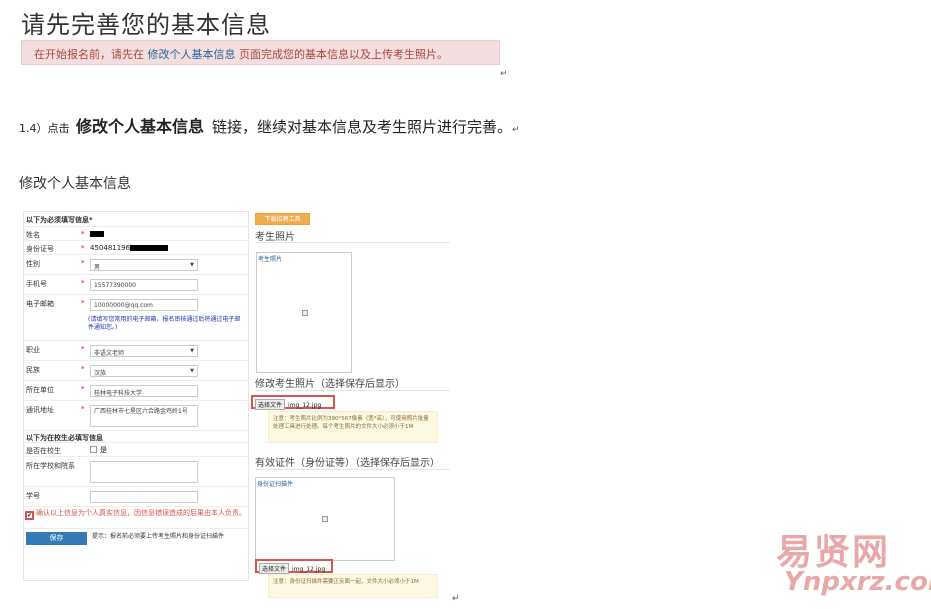  What do you see at coordinates (40, 249) in the screenshot?
I see `id-label: 身份证号` at bounding box center [40, 249].